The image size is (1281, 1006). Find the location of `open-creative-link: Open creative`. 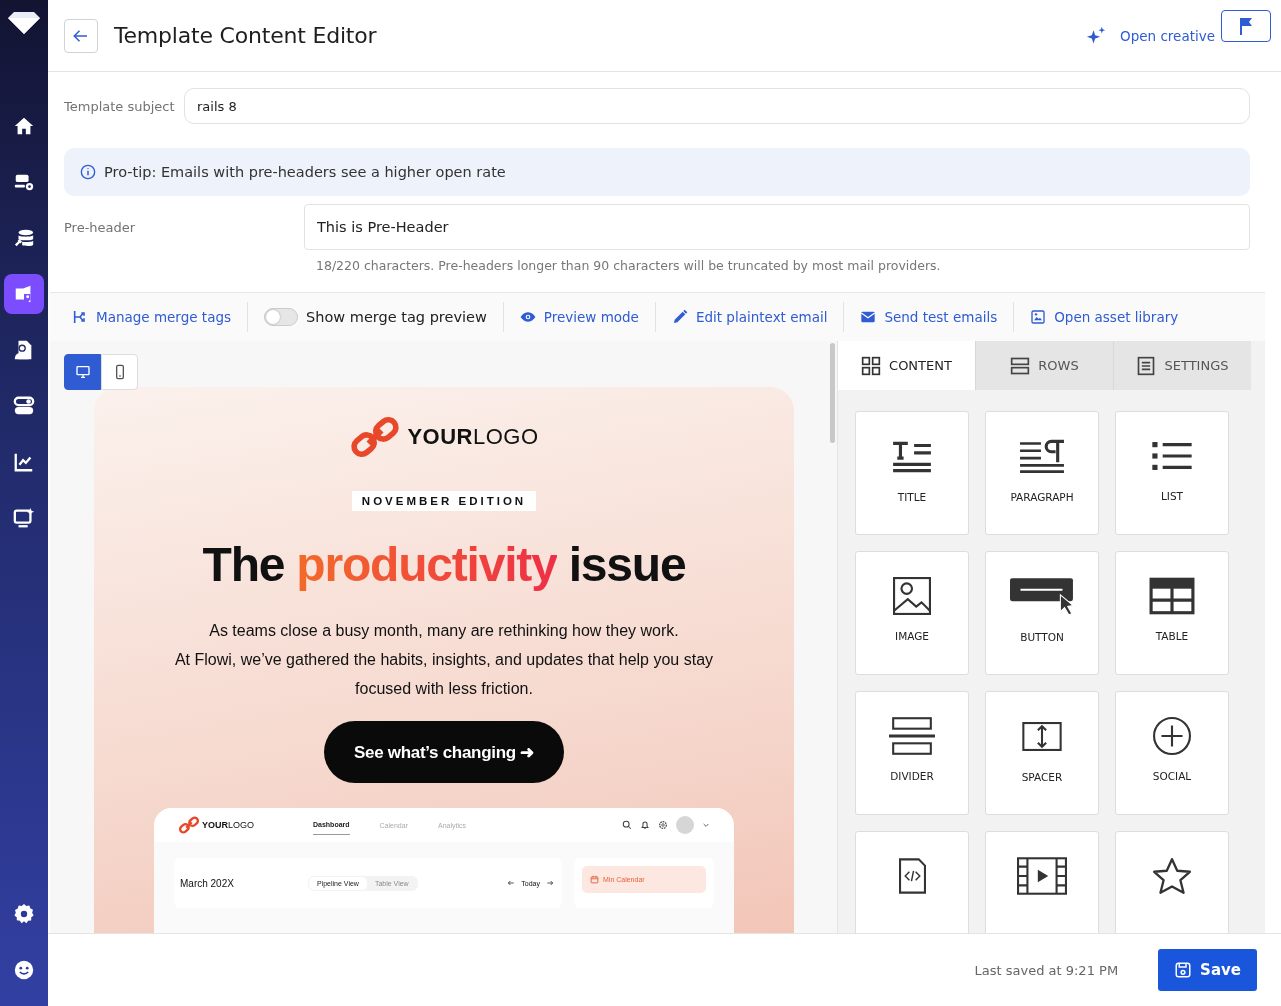

open-creative-link: Open creative is located at coordinates (1150, 35).